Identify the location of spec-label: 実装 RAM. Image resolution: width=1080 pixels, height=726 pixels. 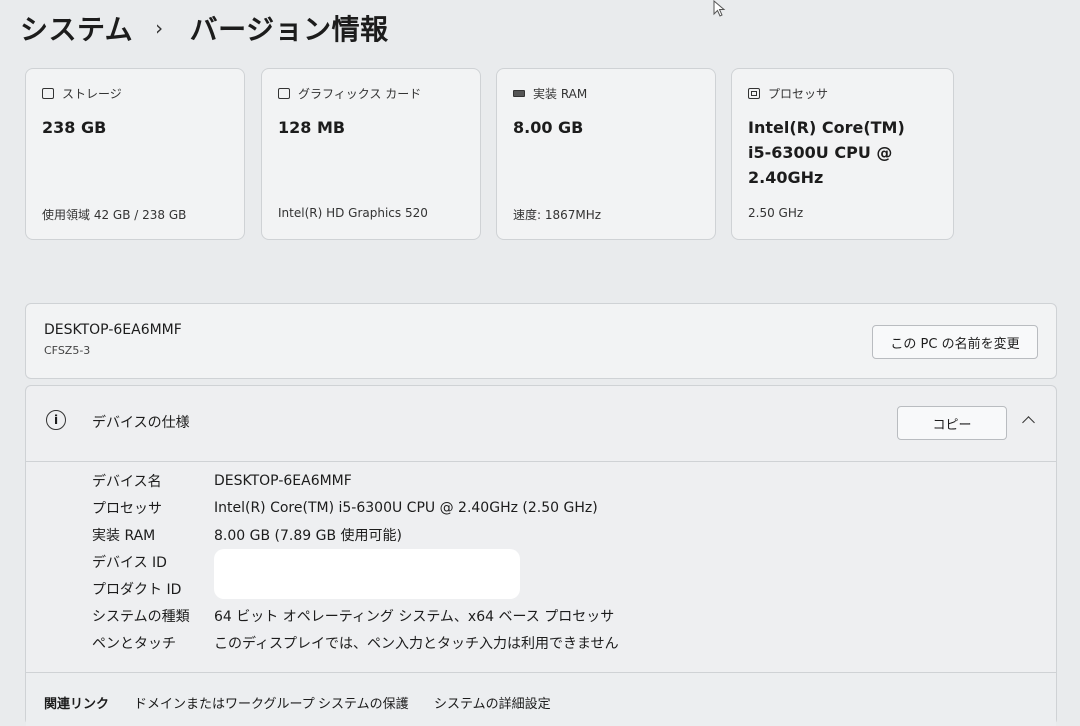
(124, 536).